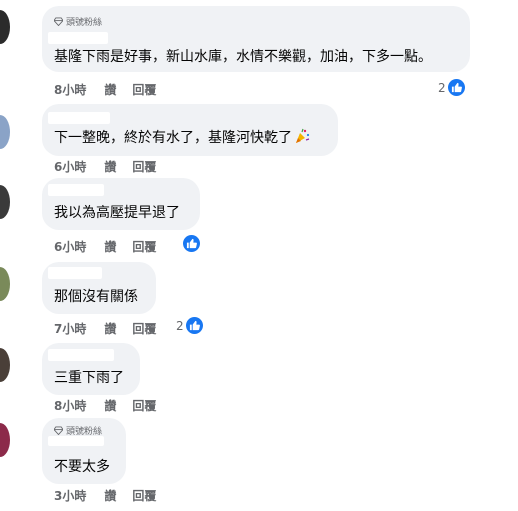 The width and height of the screenshot is (518, 511). What do you see at coordinates (303, 135) in the screenshot?
I see `party-popper-icon` at bounding box center [303, 135].